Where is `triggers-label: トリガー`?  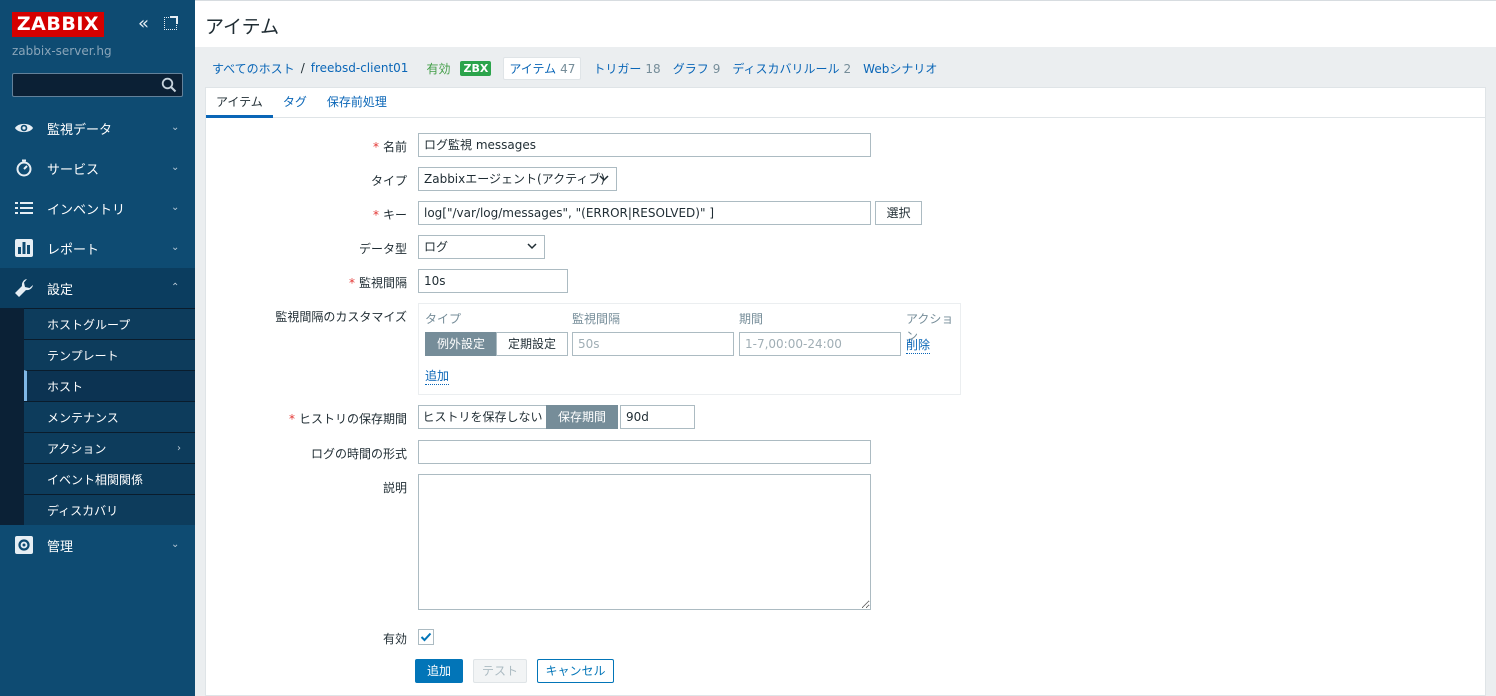
triggers-label: トリガー is located at coordinates (617, 68).